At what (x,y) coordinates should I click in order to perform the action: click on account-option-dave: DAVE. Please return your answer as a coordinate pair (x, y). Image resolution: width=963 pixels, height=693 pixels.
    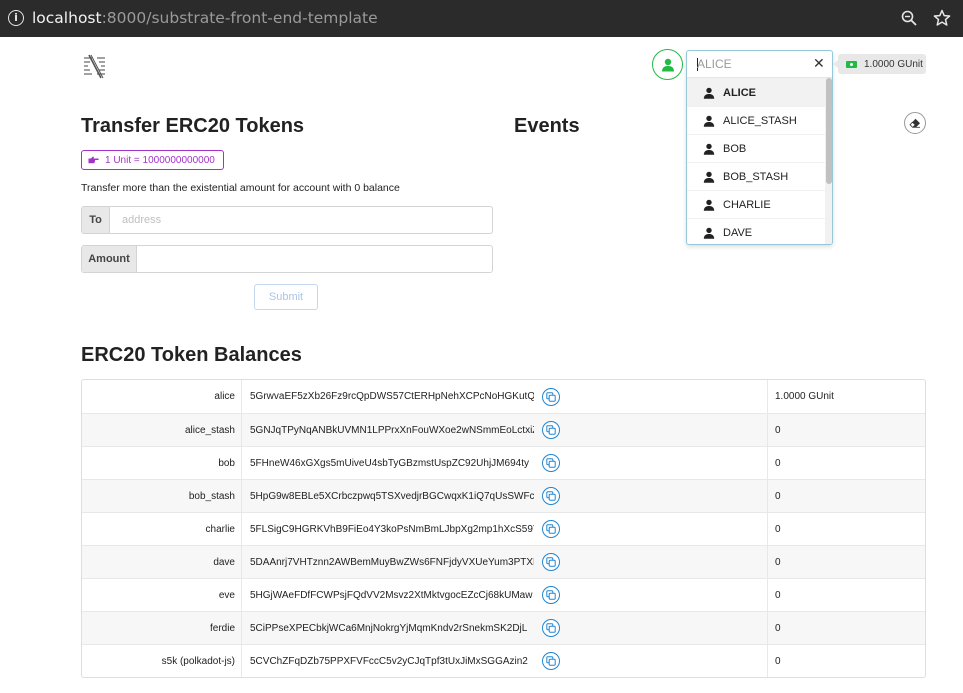
    Looking at the image, I should click on (756, 231).